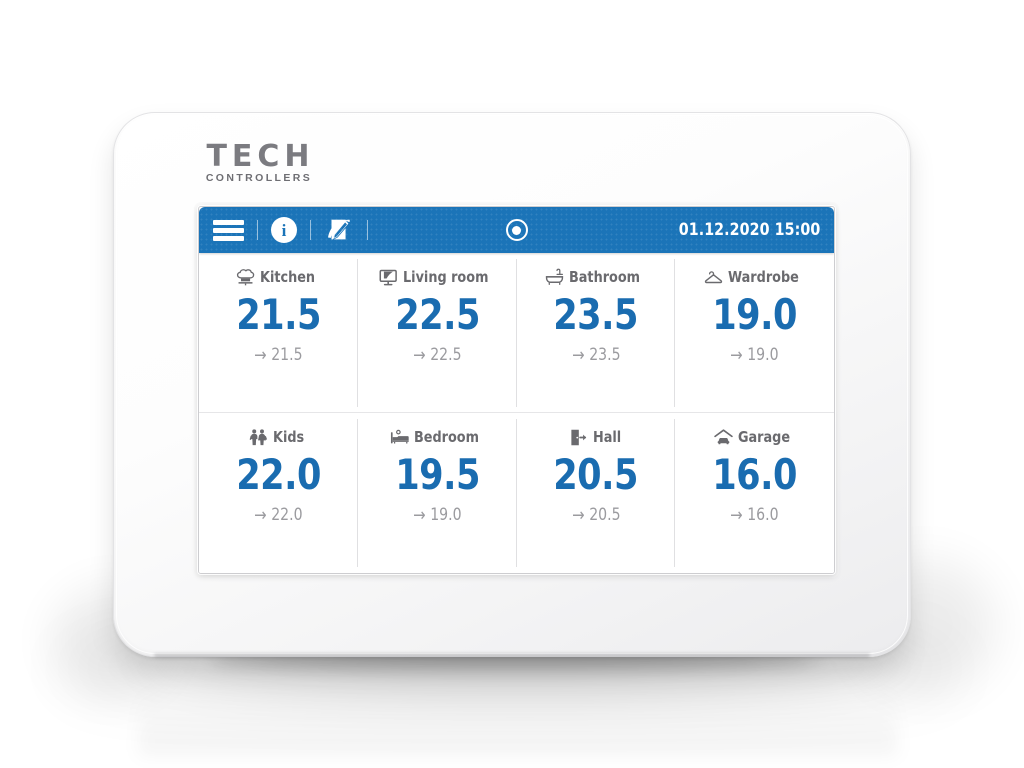 The width and height of the screenshot is (1024, 768). I want to click on door-exit-icon, so click(578, 437).